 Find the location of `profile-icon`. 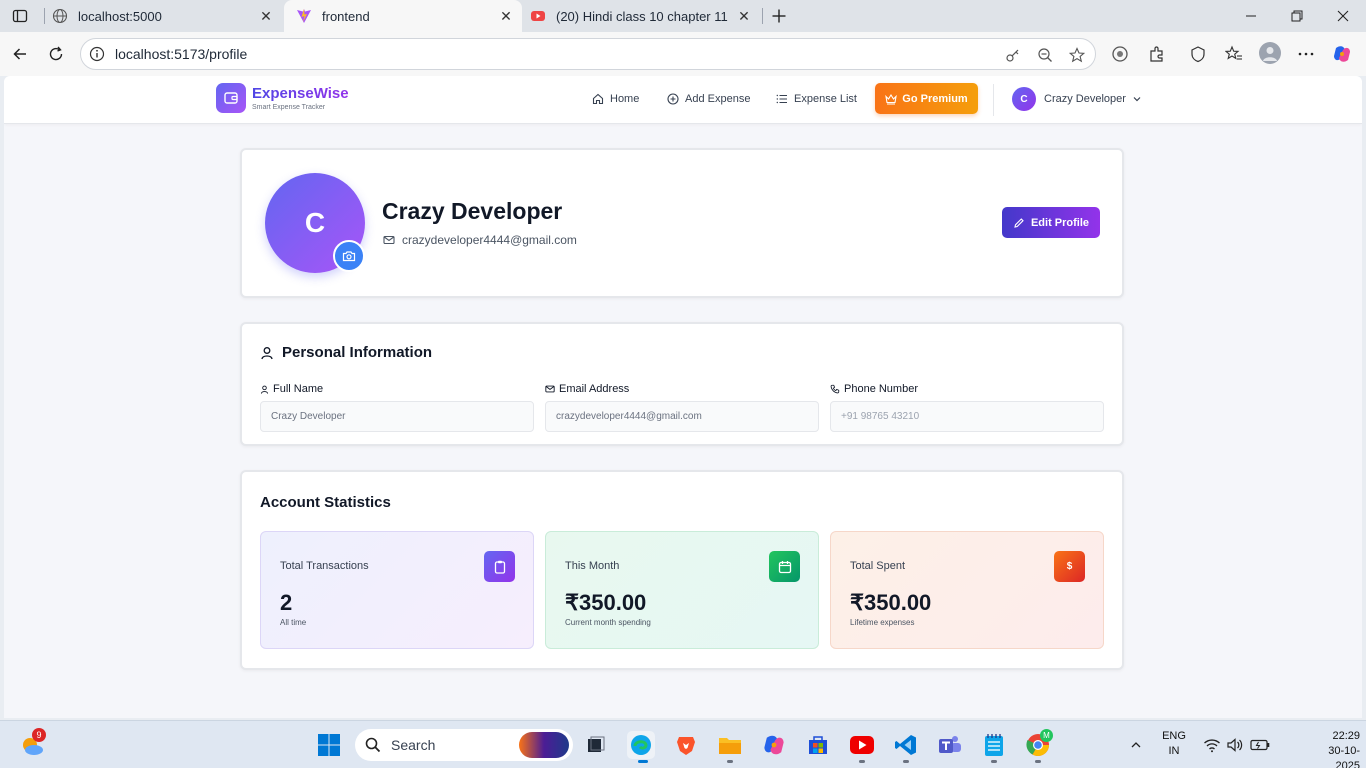

profile-icon is located at coordinates (1270, 53).